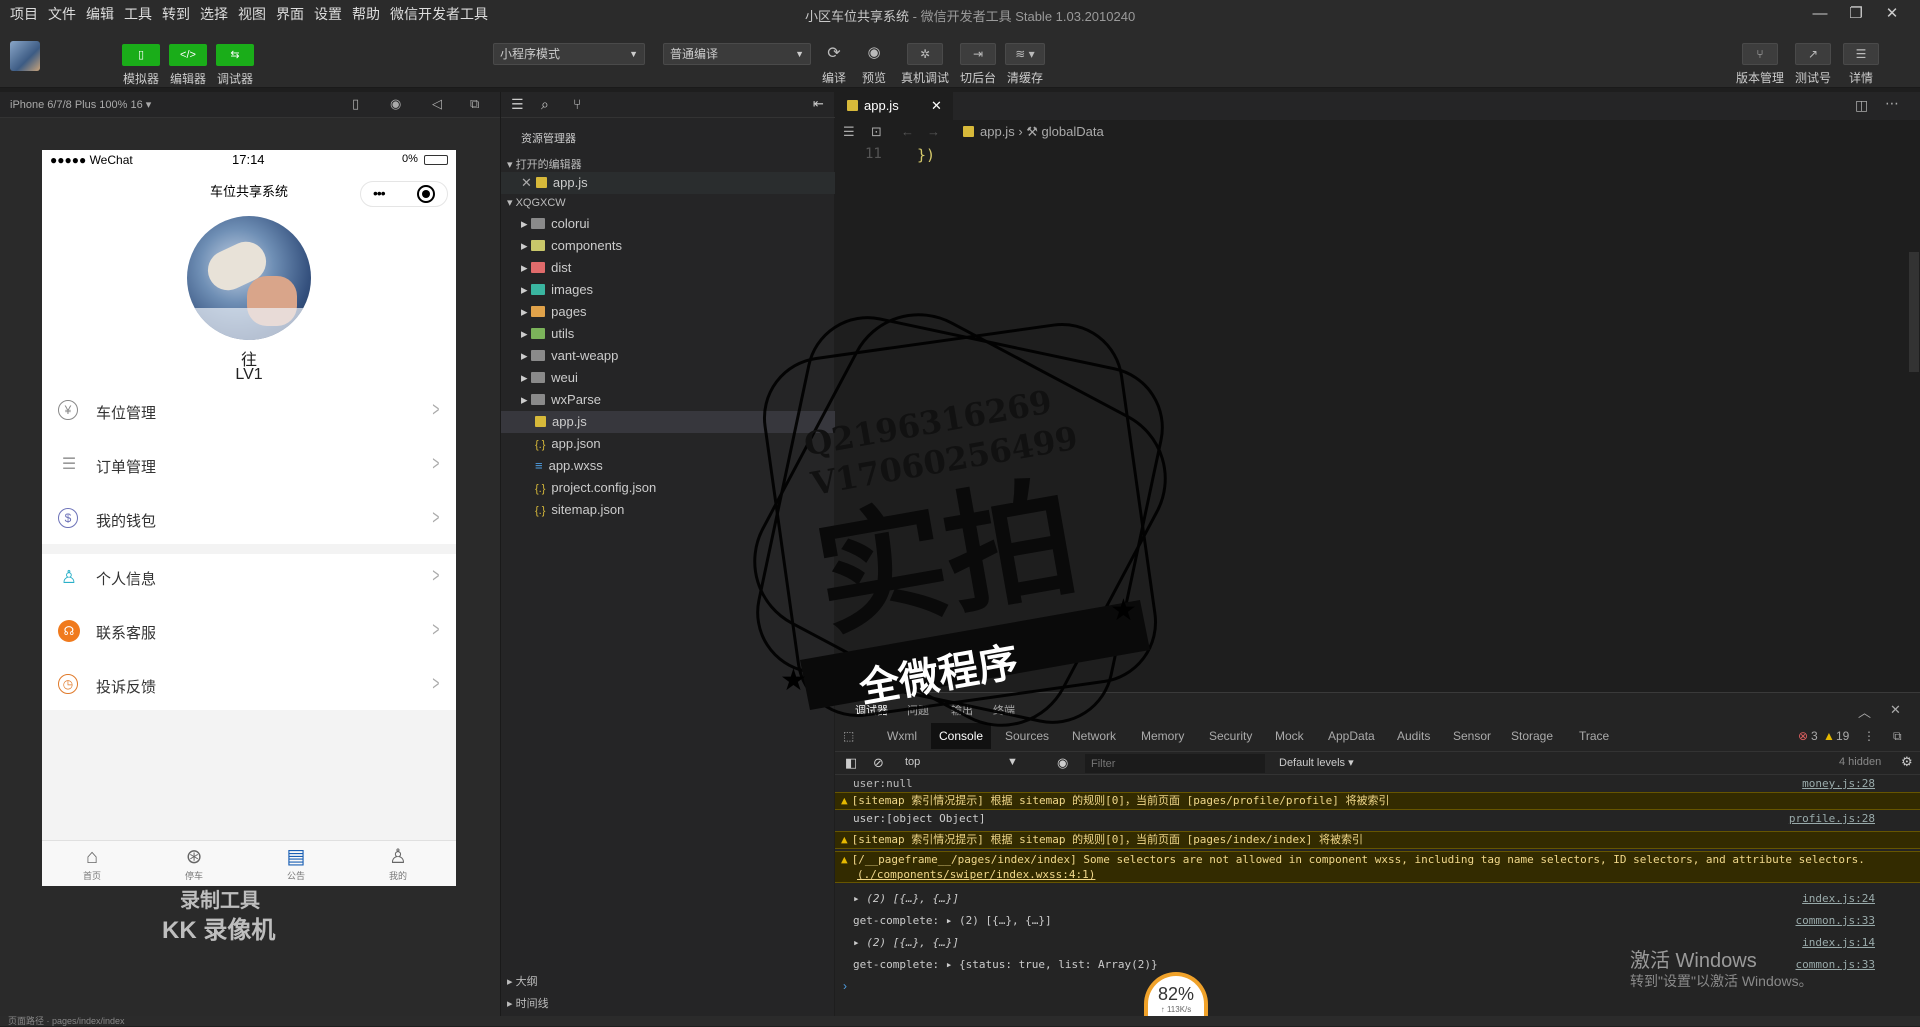 The height and width of the screenshot is (1027, 1920). What do you see at coordinates (439, 14) in the screenshot?
I see `menu-wechat-devtools: 微信开发者工具` at bounding box center [439, 14].